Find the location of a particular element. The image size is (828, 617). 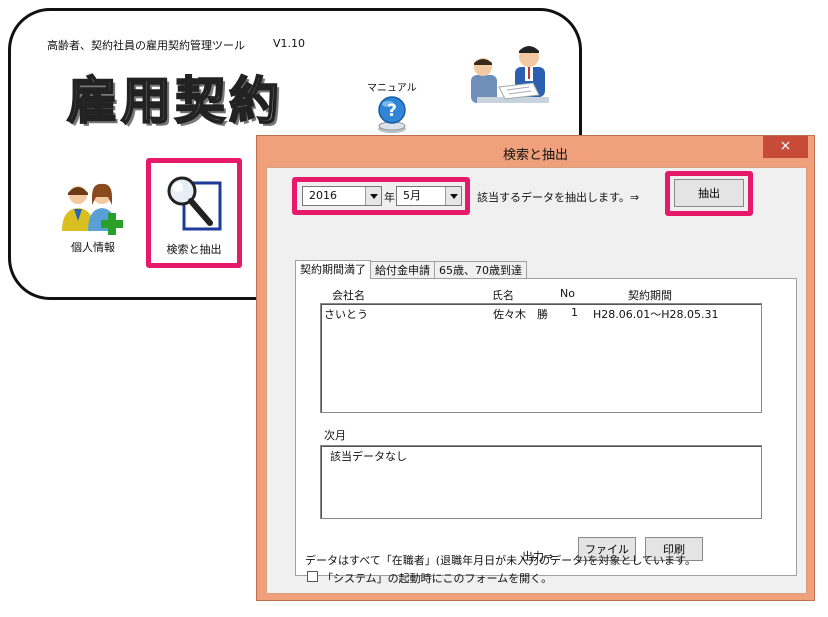

search-extract-label: 検索と抽出 is located at coordinates (194, 249).